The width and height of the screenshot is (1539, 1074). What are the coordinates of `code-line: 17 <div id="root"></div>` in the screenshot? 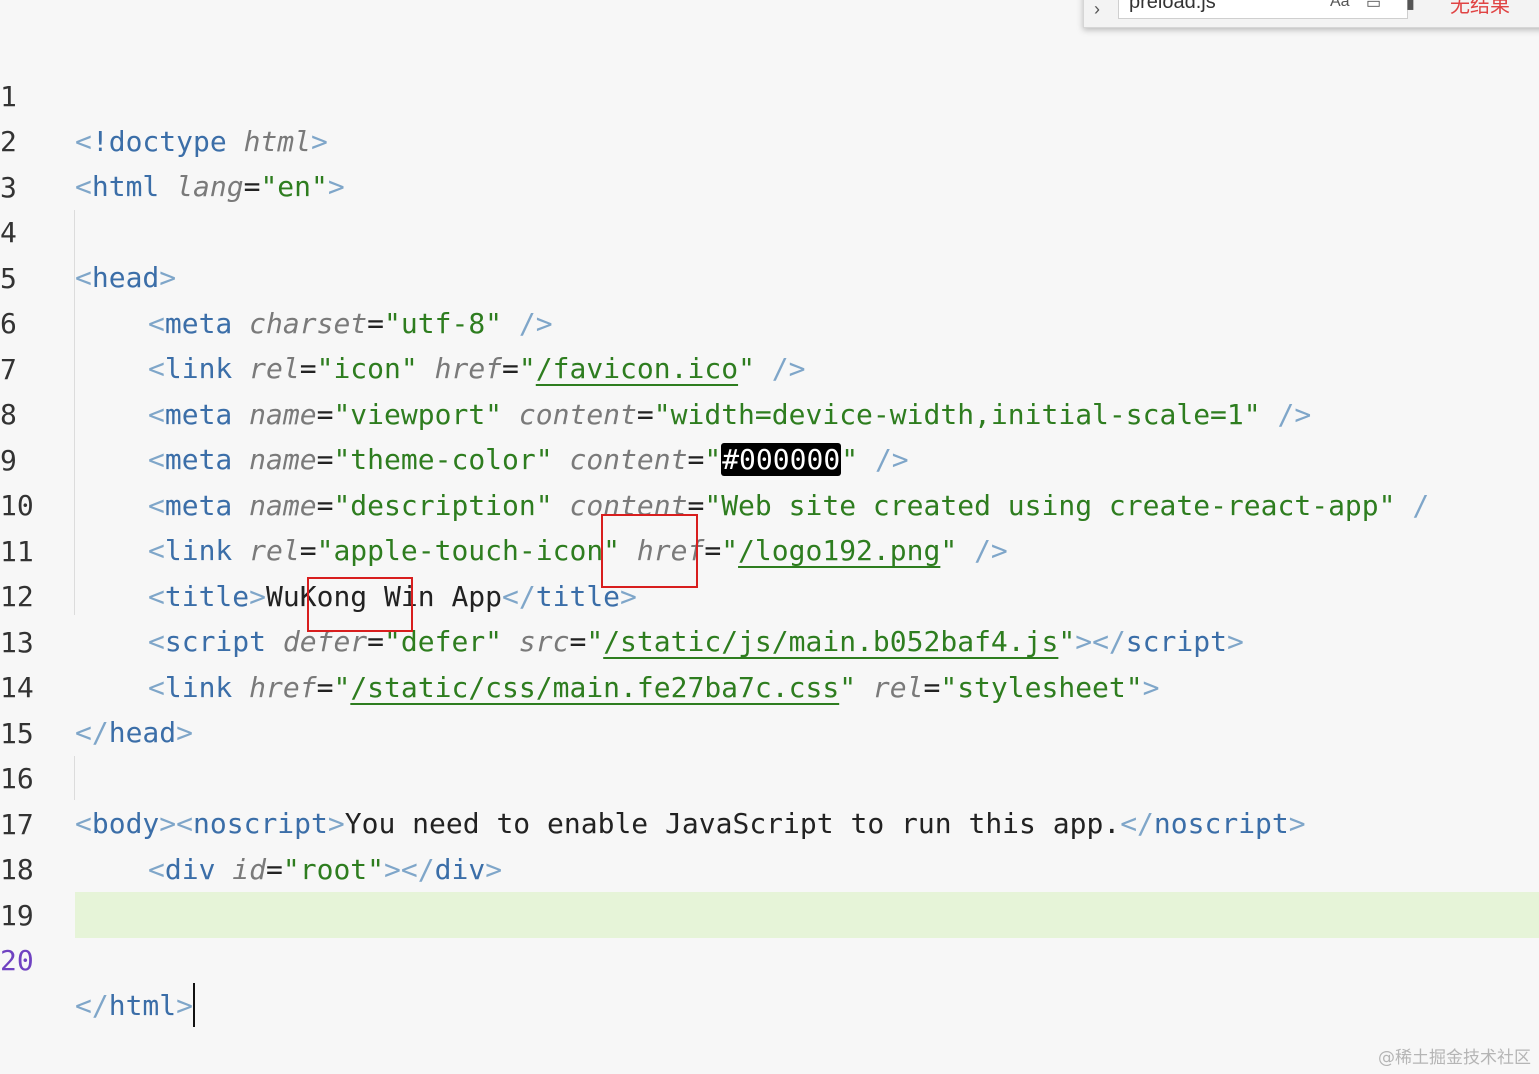 It's located at (769, 821).